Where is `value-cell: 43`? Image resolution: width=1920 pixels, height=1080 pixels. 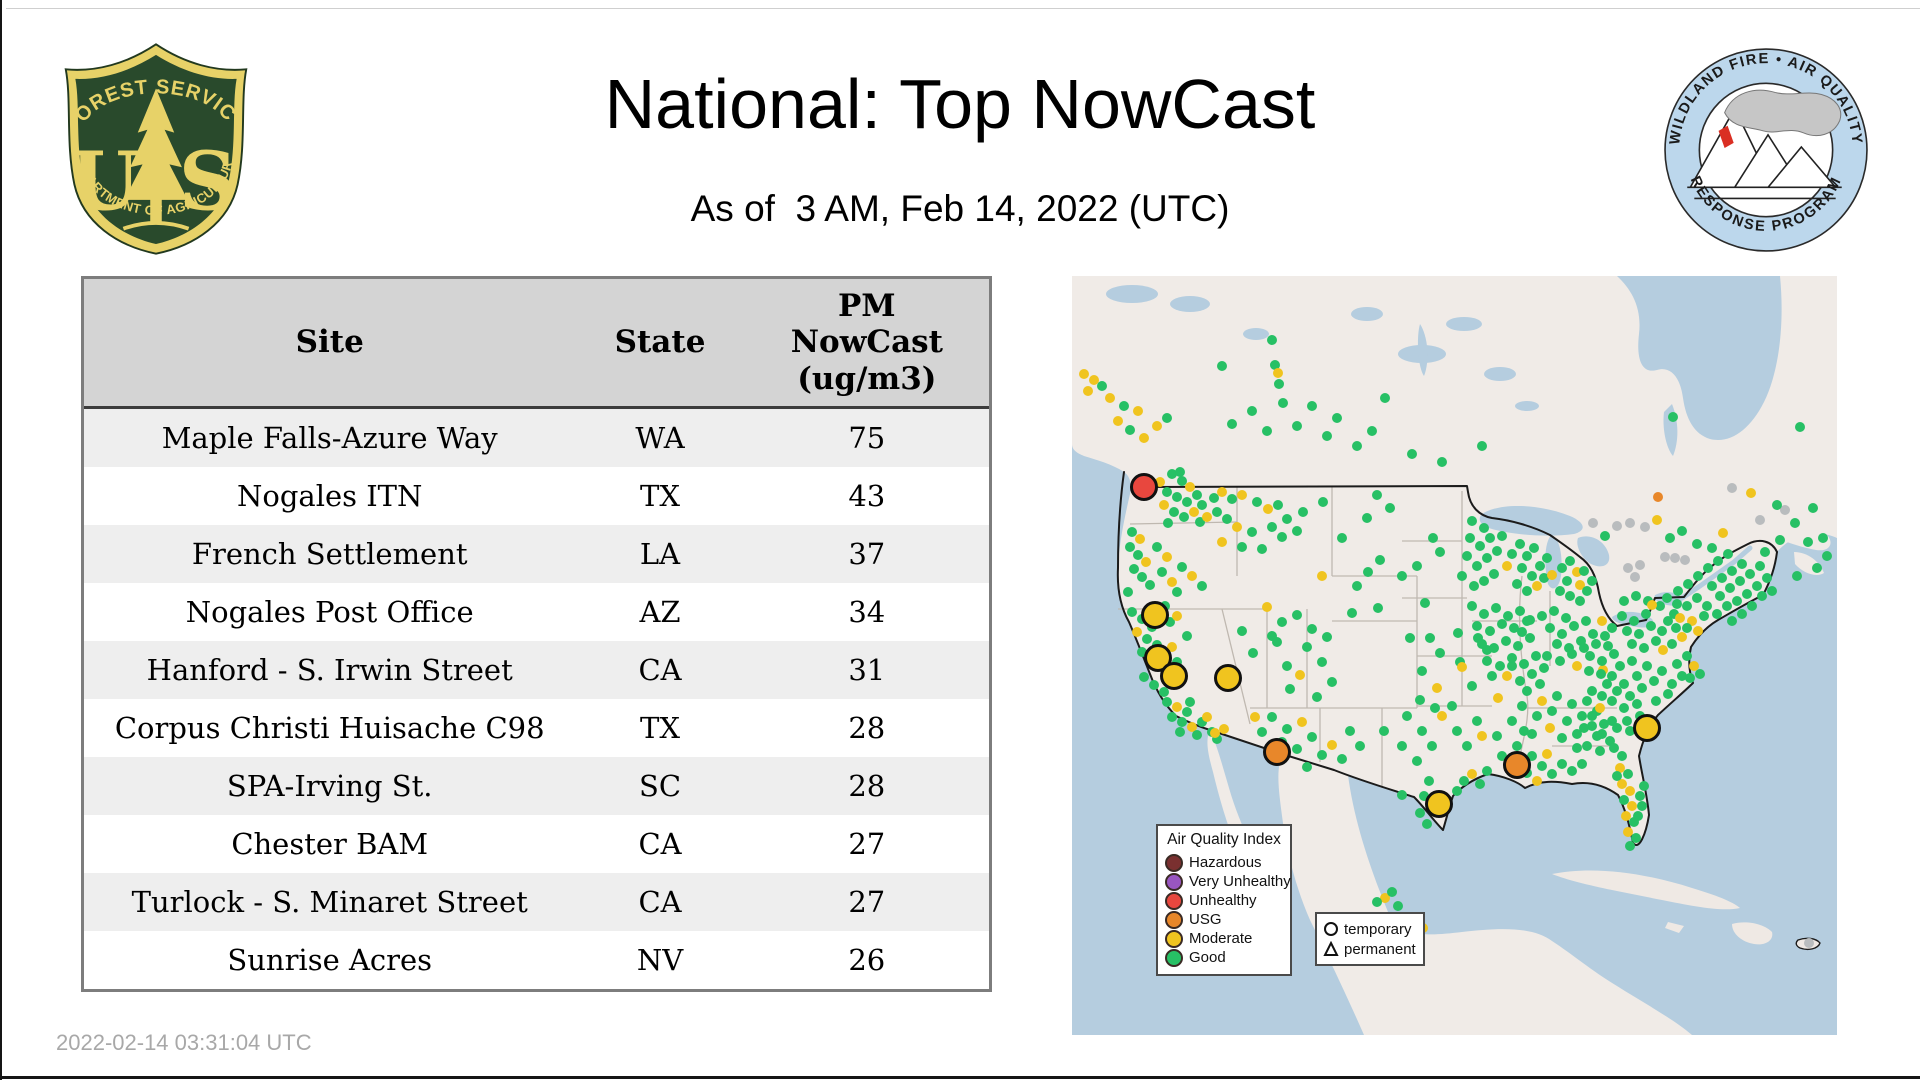
value-cell: 43 is located at coordinates (867, 496).